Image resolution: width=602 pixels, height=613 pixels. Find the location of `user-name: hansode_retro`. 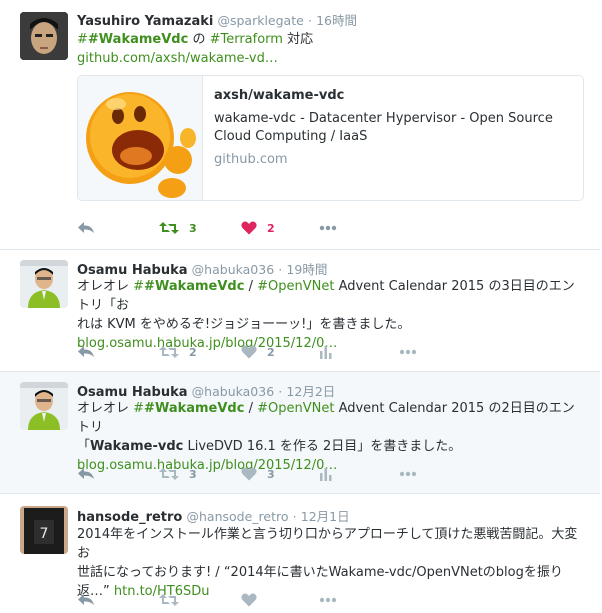

user-name: hansode_retro is located at coordinates (129, 517).